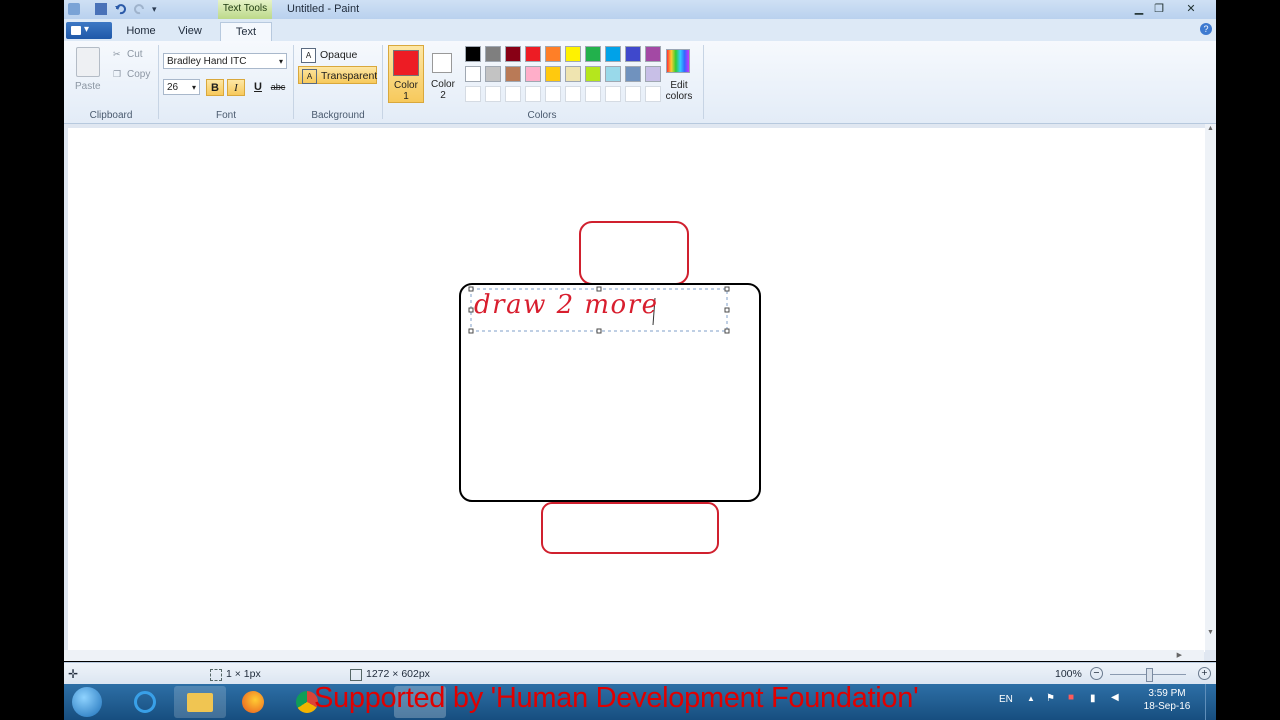 Image resolution: width=1280 pixels, height=720 pixels. Describe the element at coordinates (173, 87) in the screenshot. I see `font-size-value: 26` at that location.